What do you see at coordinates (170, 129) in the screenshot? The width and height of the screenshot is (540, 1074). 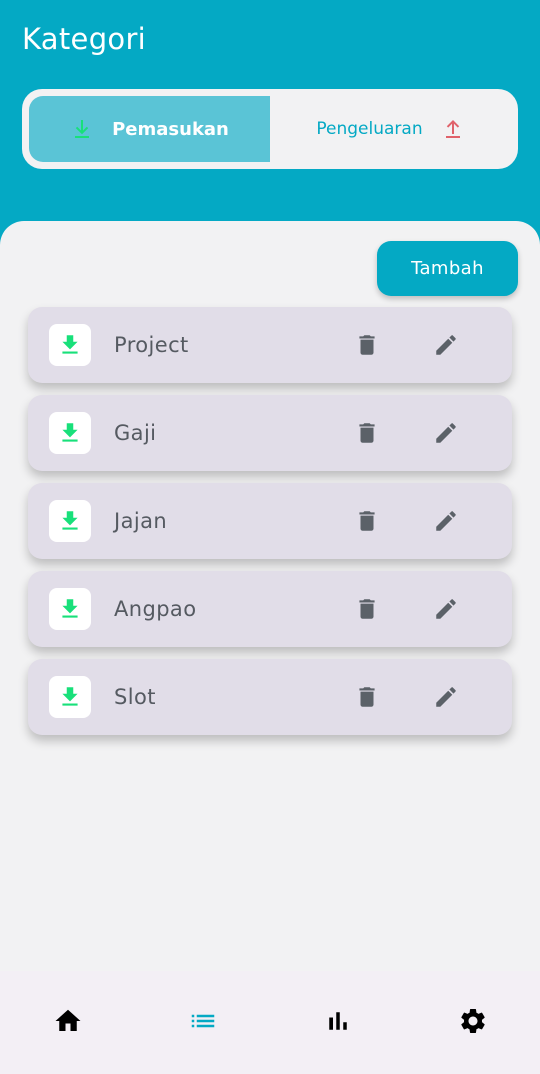 I see `income-tab-label: Pemasukan` at bounding box center [170, 129].